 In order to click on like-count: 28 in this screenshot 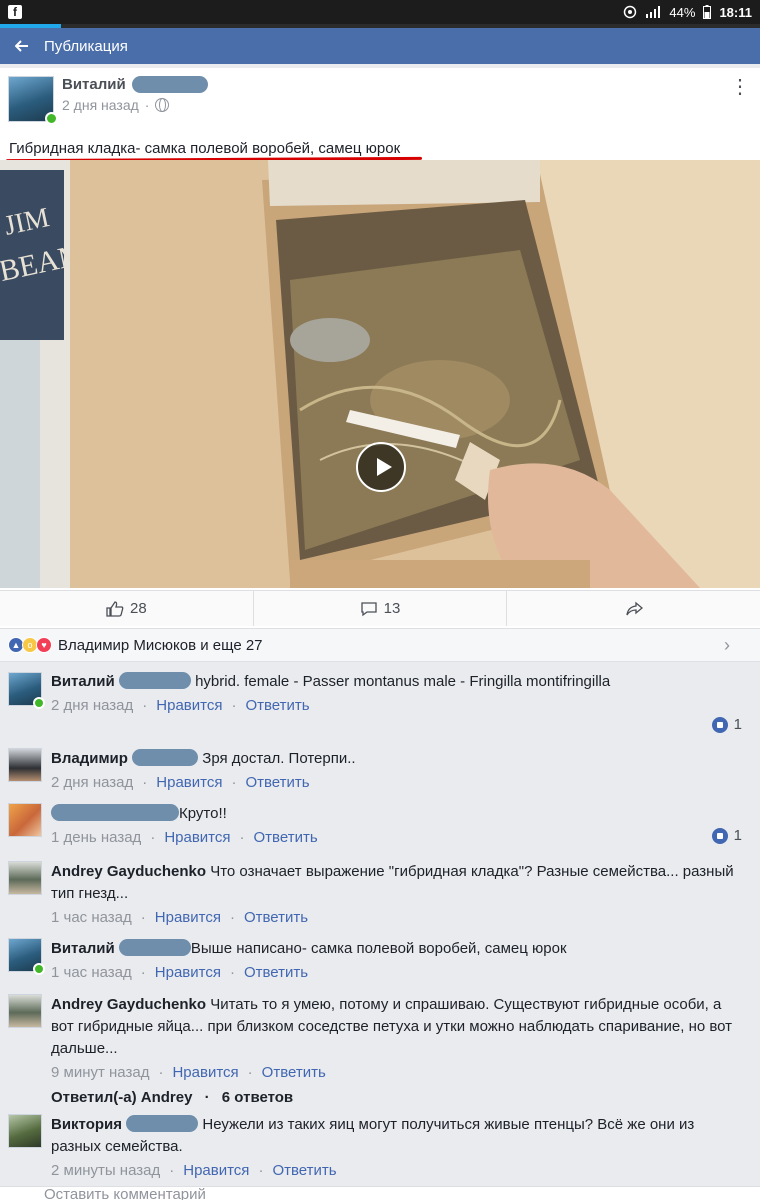, I will do `click(138, 608)`.